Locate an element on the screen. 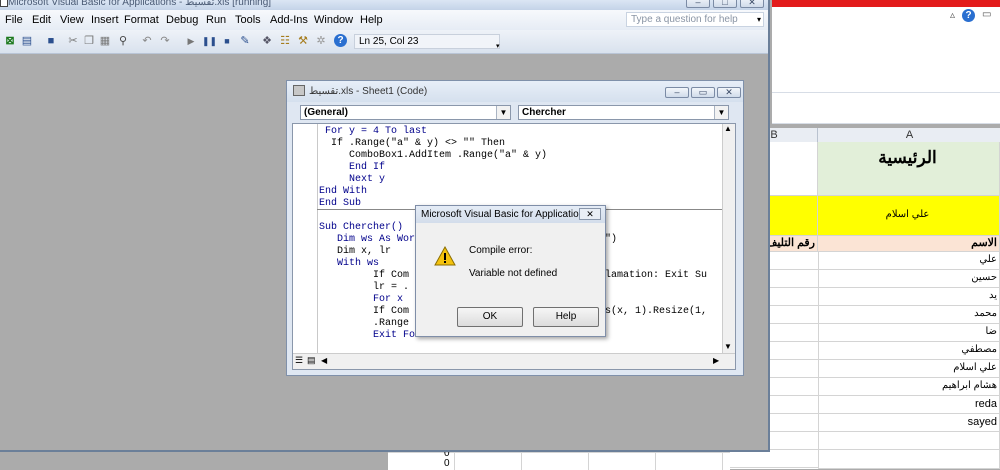  minimize-icon: – is located at coordinates (698, 4).